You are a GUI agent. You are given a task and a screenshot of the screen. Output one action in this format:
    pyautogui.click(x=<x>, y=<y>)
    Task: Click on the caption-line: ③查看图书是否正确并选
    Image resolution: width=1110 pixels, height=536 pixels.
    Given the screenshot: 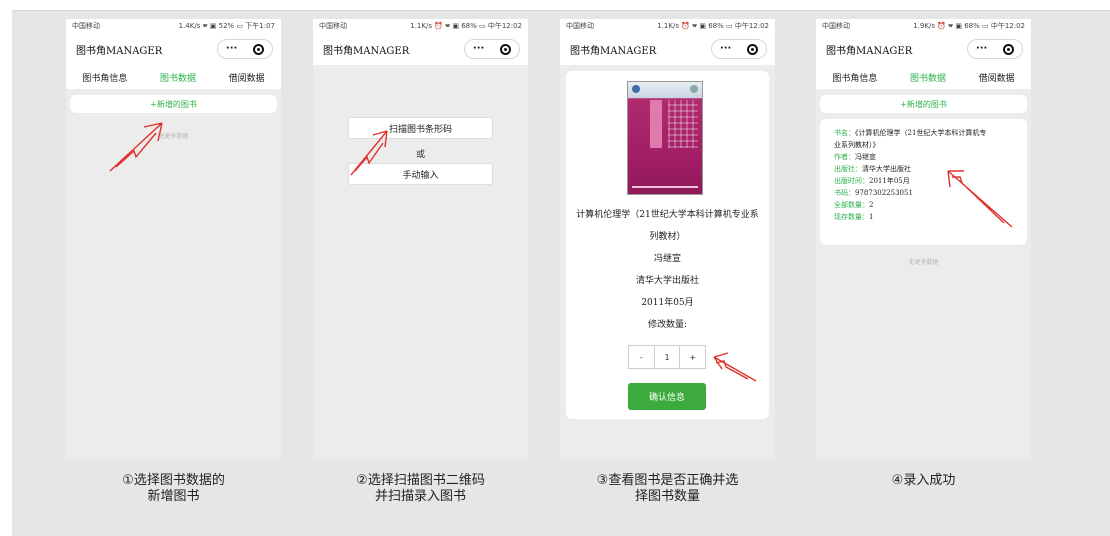 What is the action you would take?
    pyautogui.click(x=667, y=480)
    